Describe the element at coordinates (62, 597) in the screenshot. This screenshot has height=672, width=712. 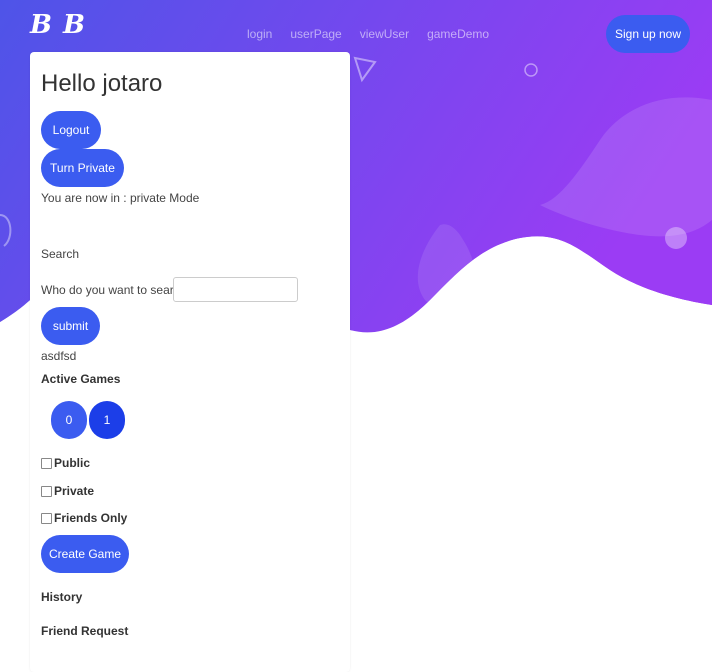
I see `history-heading: History` at that location.